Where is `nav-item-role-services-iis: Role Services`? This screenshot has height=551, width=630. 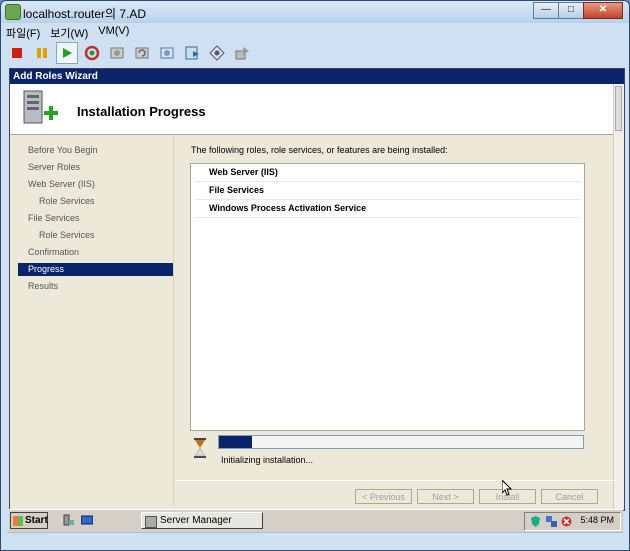 nav-item-role-services-iis: Role Services is located at coordinates (95, 201).